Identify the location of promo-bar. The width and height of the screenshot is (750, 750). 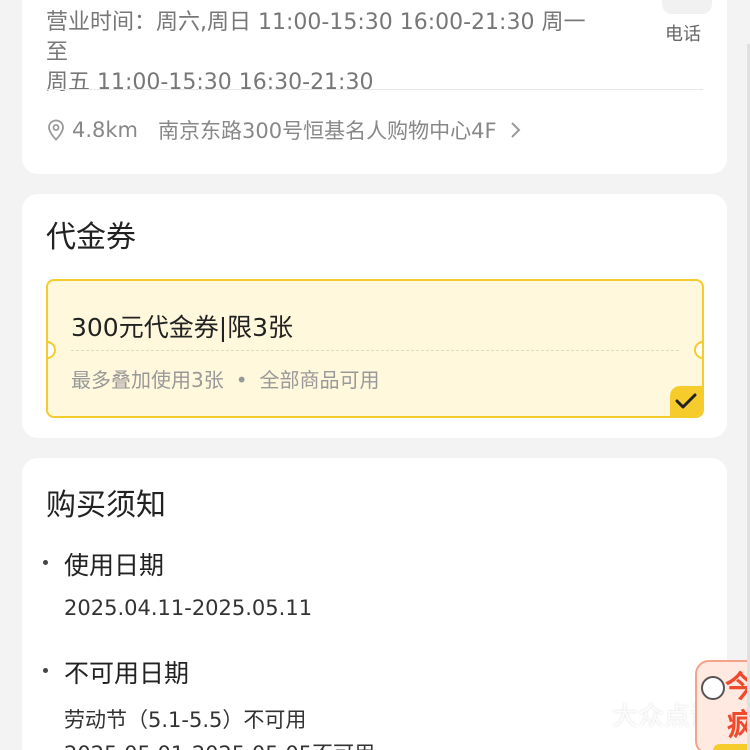
(731, 747).